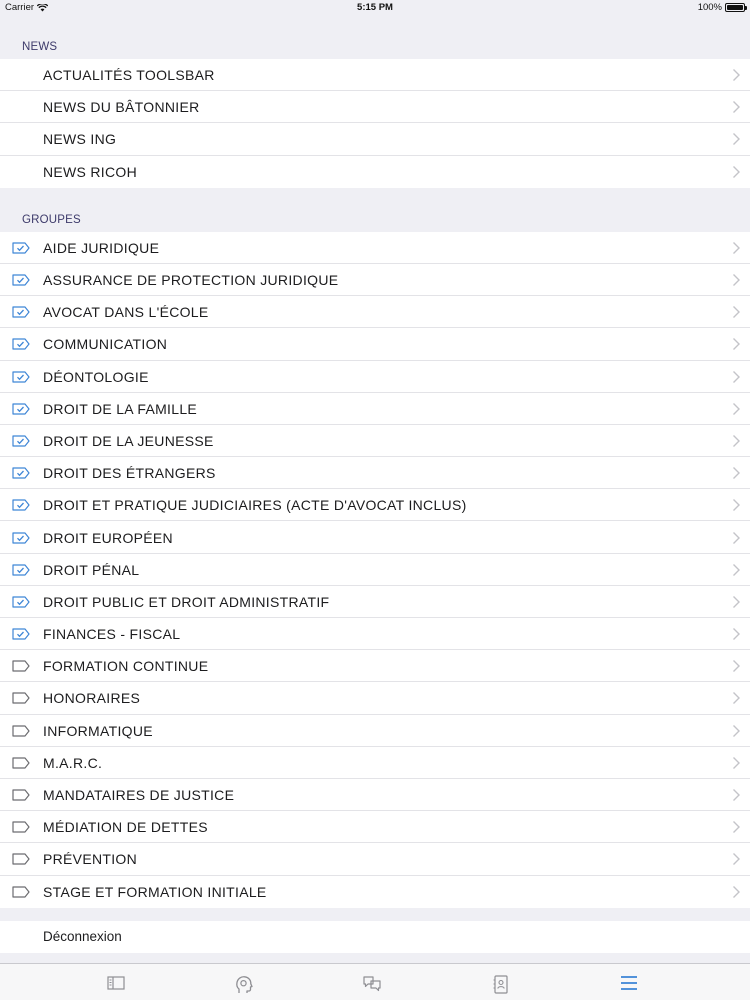 The height and width of the screenshot is (1000, 750). I want to click on group-item: DROIT PÉNAL, so click(375, 570).